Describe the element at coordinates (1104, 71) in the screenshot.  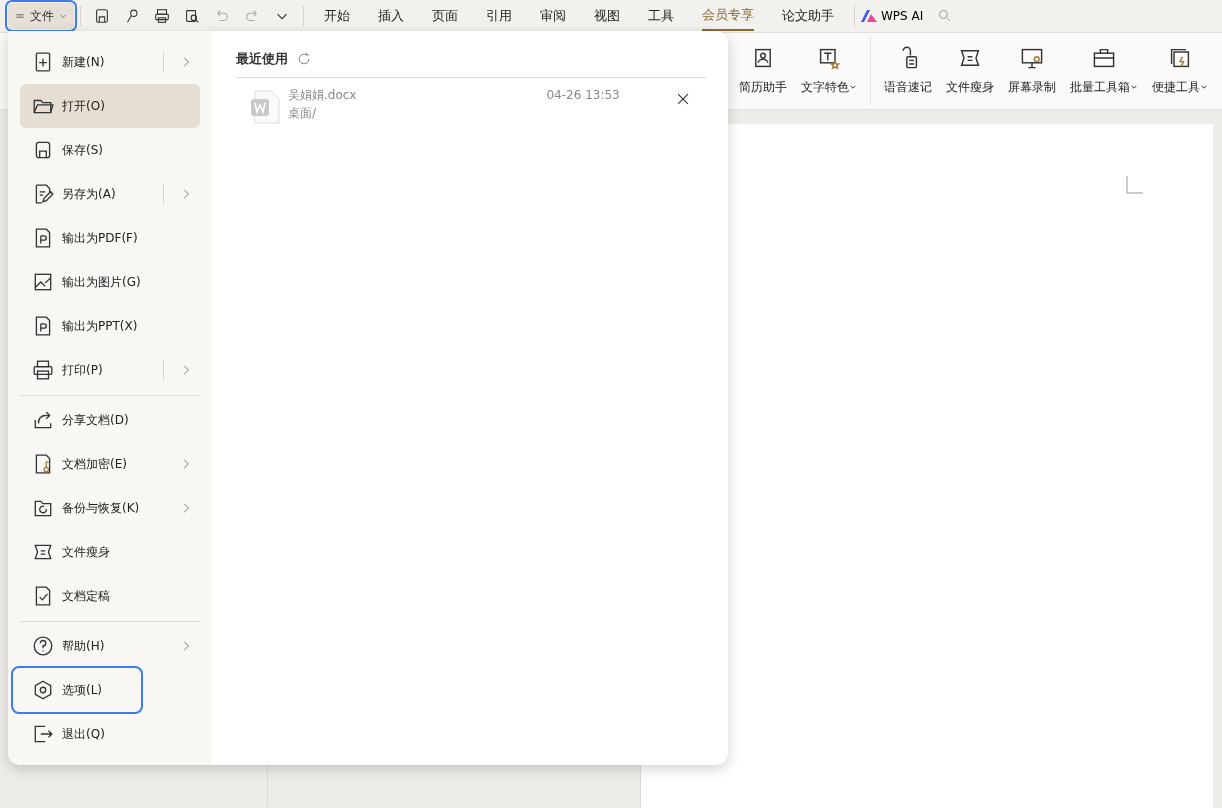
I see `ribbon-tool-button: 批量工具箱` at that location.